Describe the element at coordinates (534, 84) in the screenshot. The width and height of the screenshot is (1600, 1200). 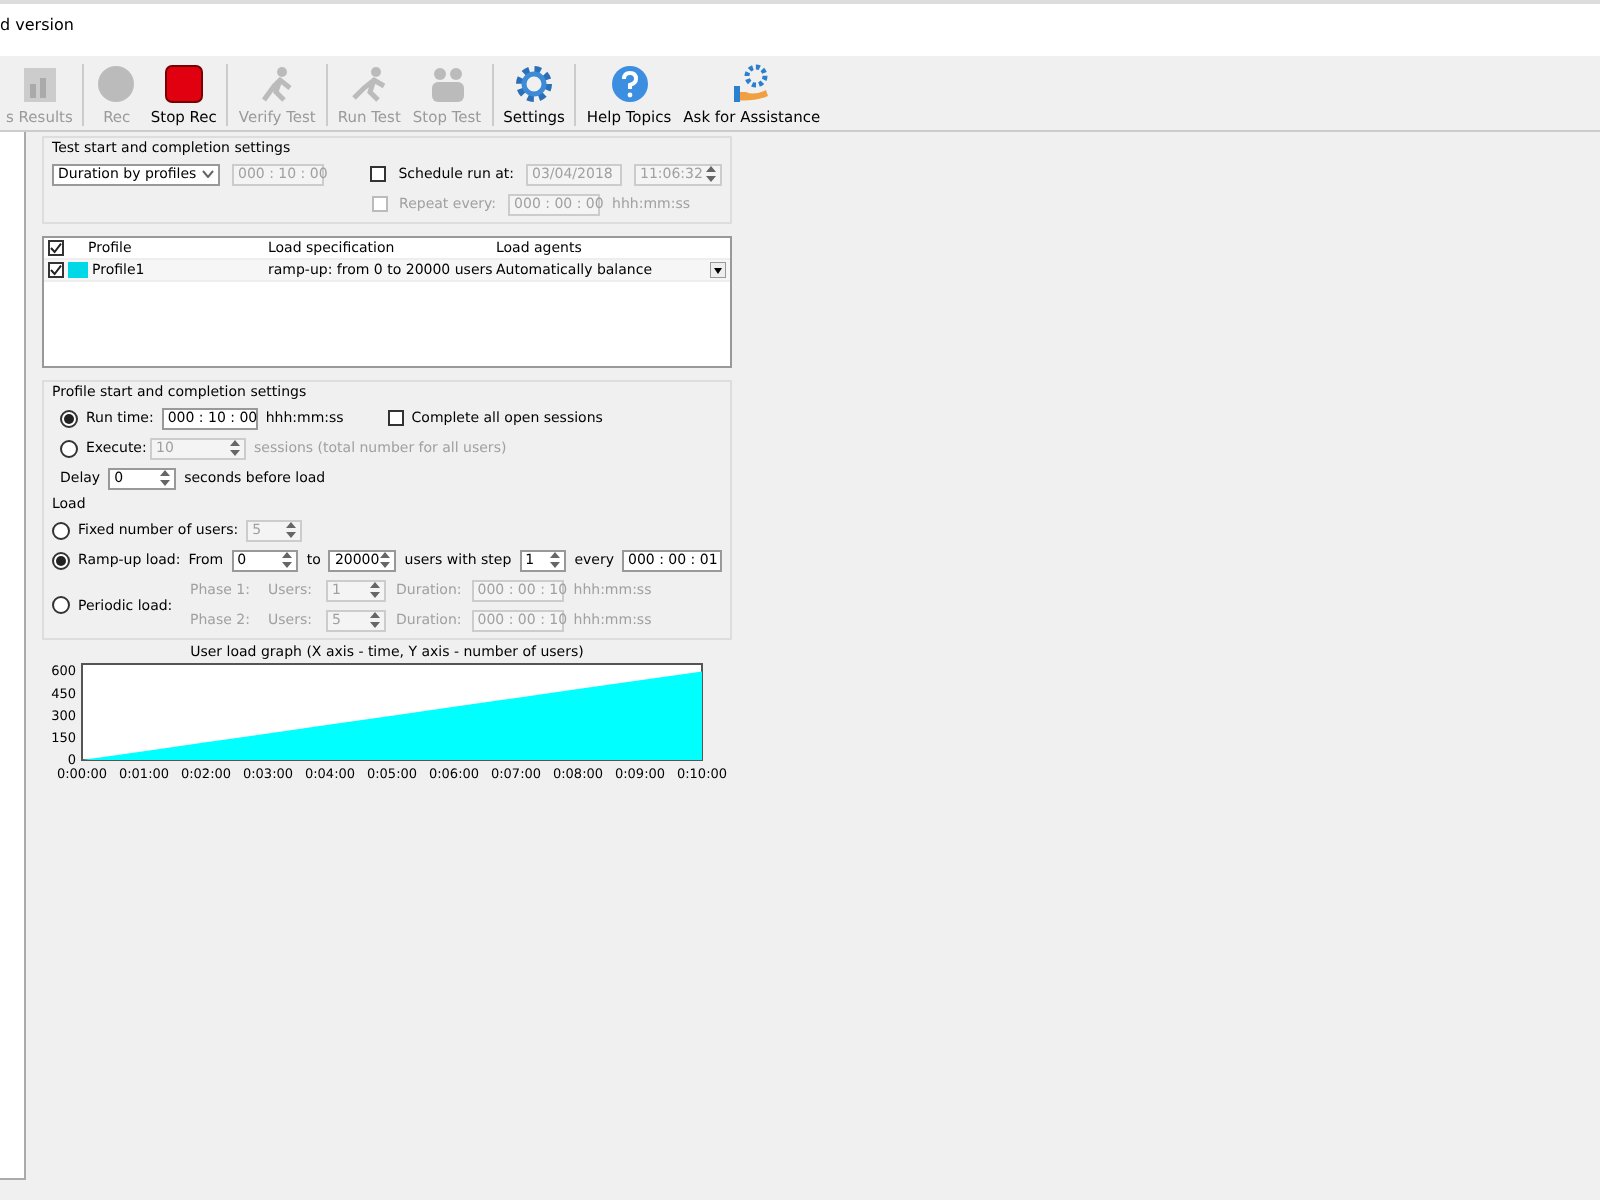
I see `gear-icon` at that location.